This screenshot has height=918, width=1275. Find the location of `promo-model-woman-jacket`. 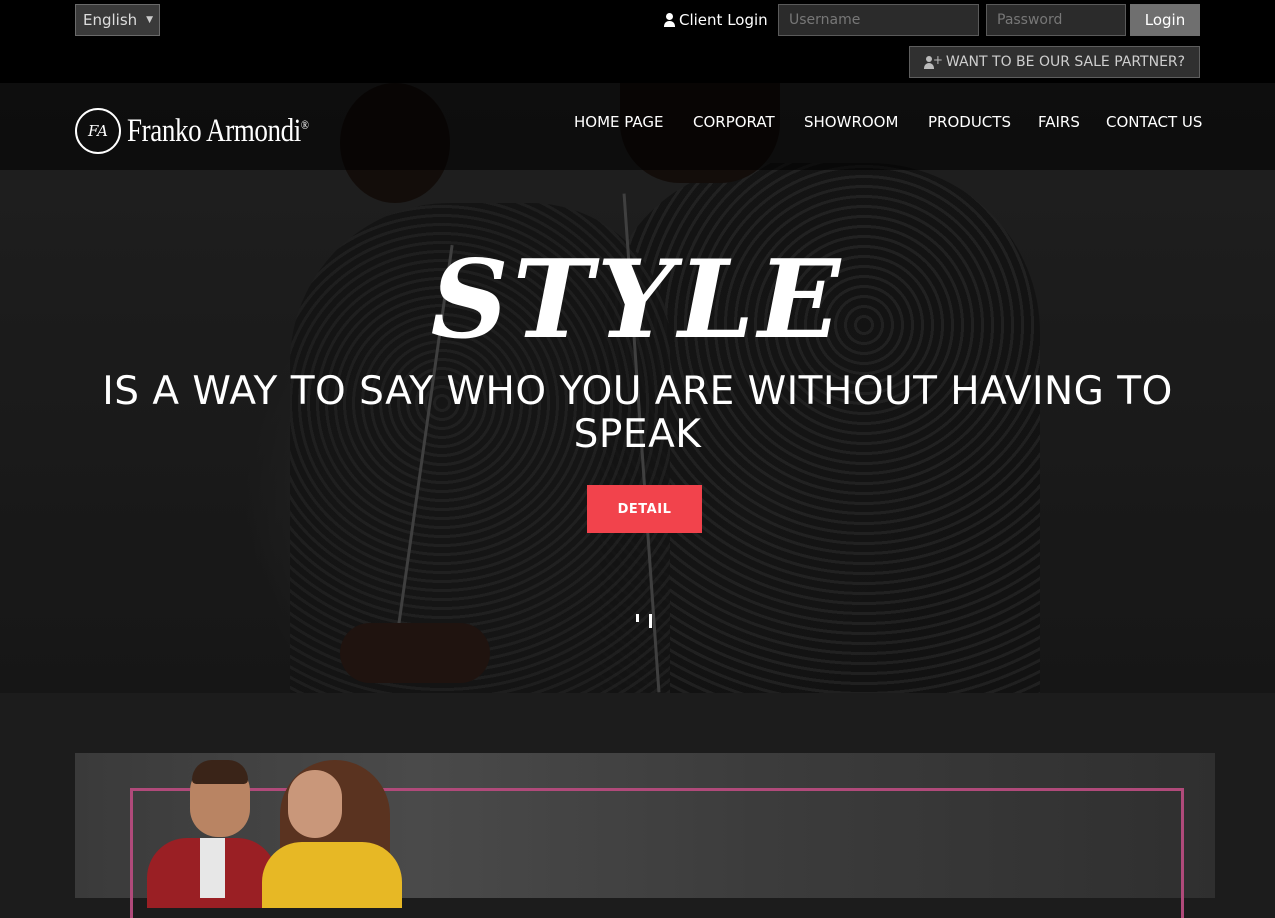

promo-model-woman-jacket is located at coordinates (332, 875).